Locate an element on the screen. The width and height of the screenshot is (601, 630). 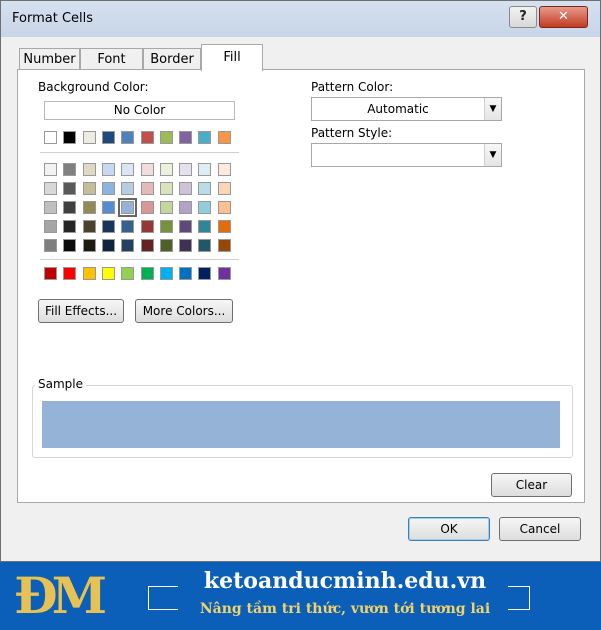
no-color-button: No Color is located at coordinates (139, 110).